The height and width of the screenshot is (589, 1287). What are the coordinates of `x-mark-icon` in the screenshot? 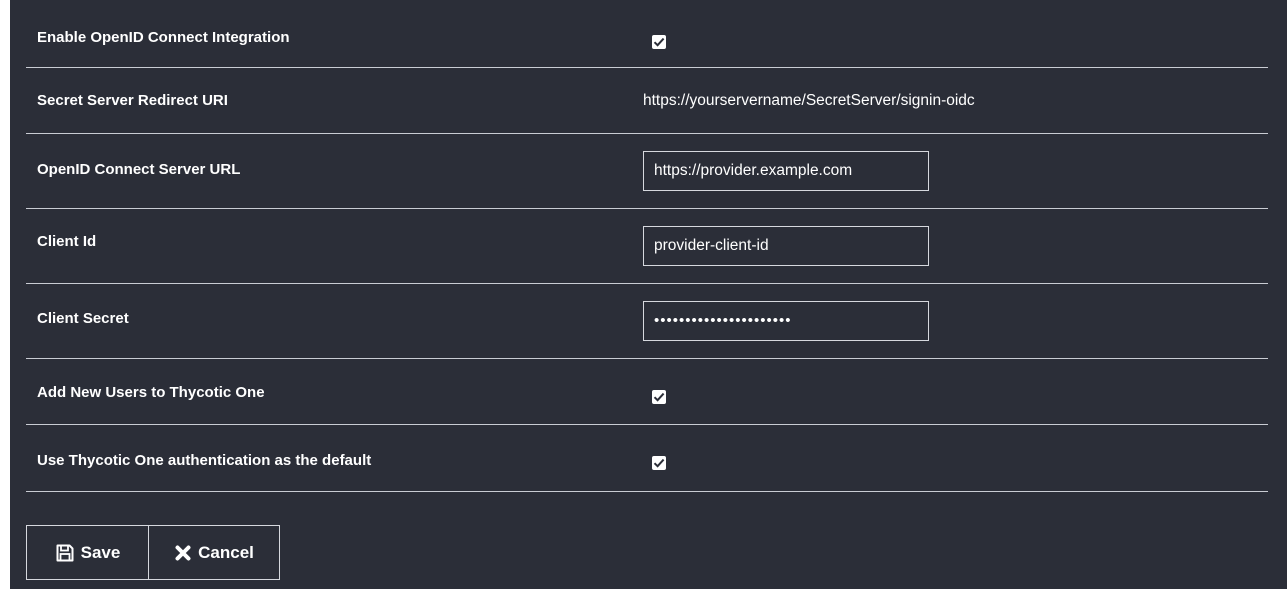 It's located at (183, 553).